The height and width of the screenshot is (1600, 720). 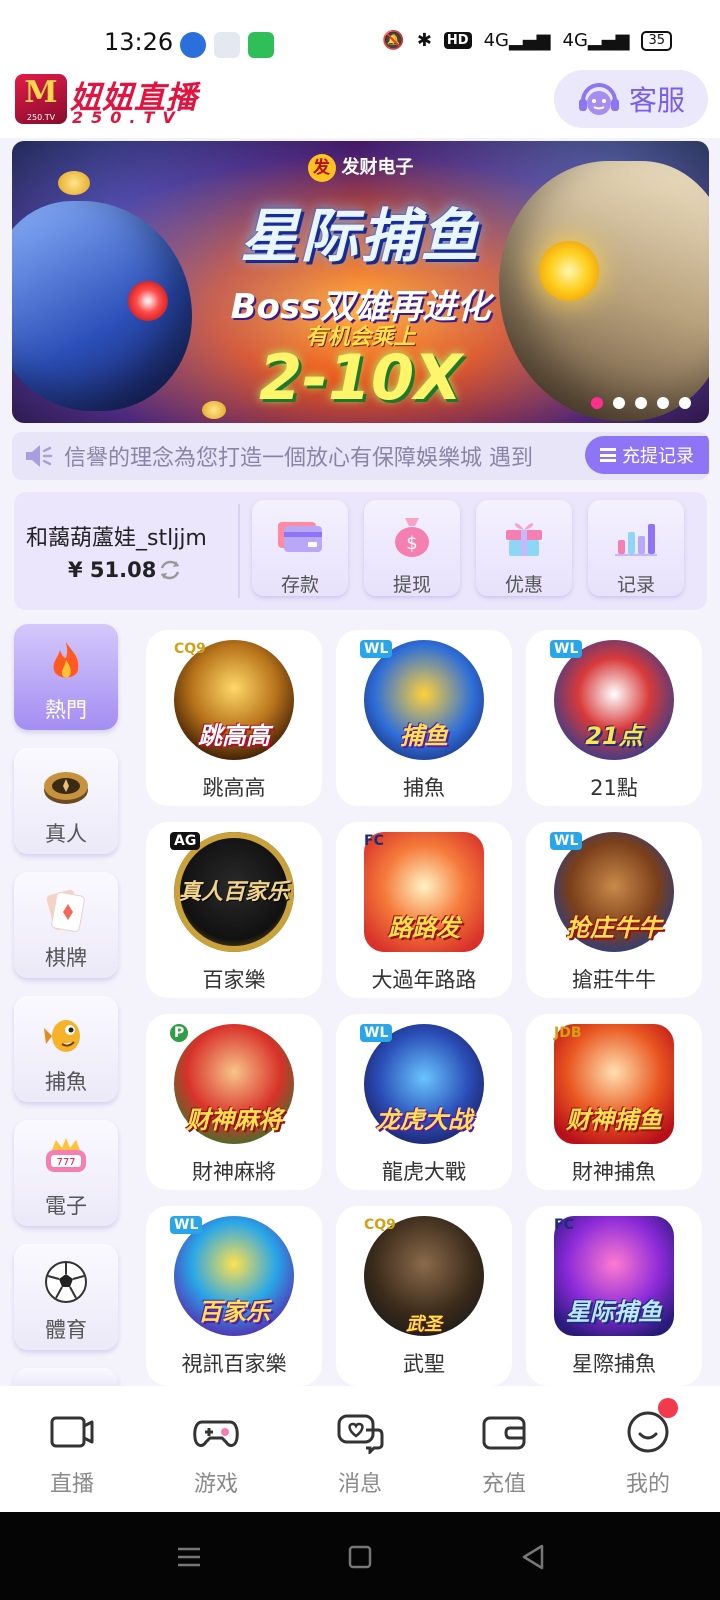 What do you see at coordinates (636, 548) in the screenshot?
I see `records-button: 记录` at bounding box center [636, 548].